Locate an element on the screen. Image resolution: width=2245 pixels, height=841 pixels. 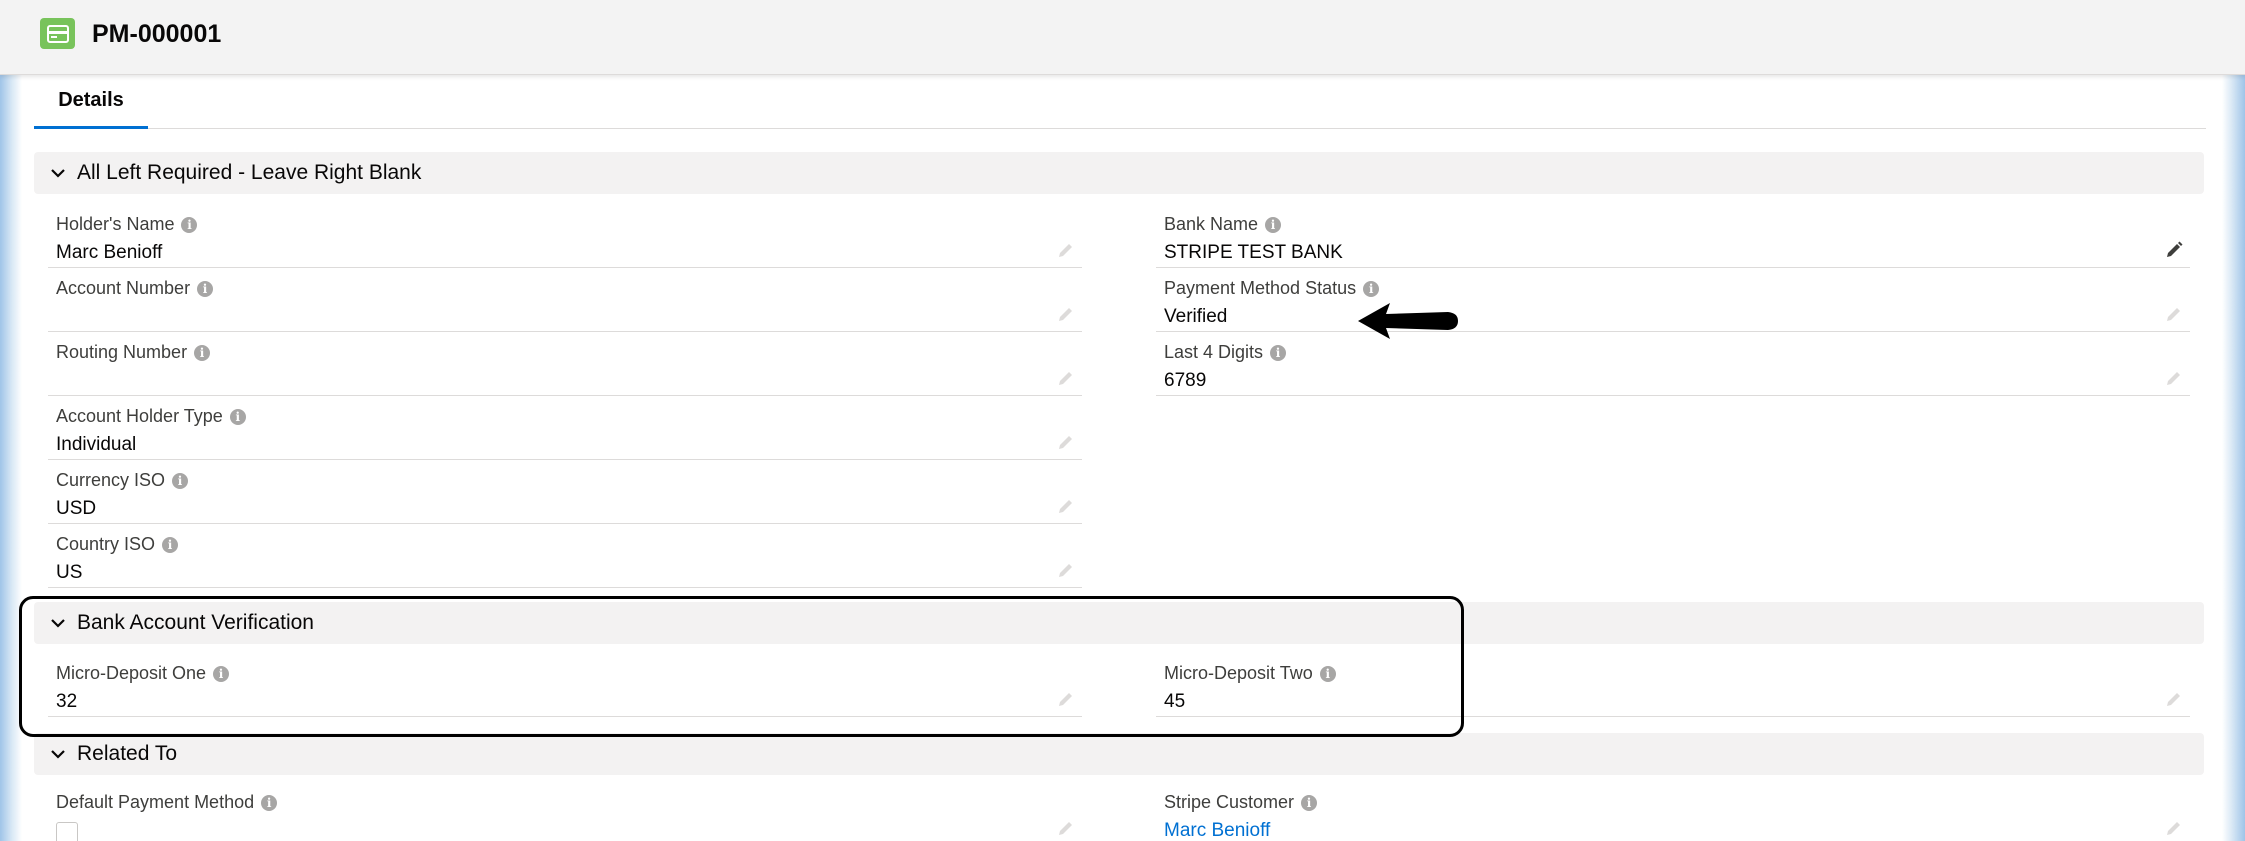
field-holders-name: Holder's Name i Marc Benioff is located at coordinates (565, 236).